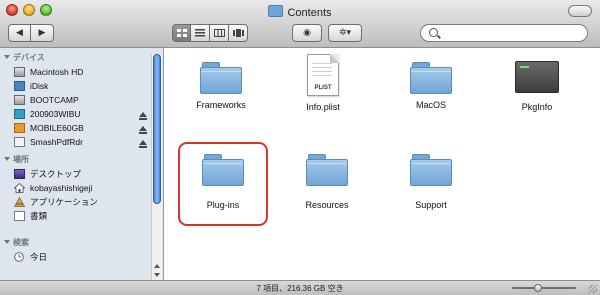 Image resolution: width=600 pixels, height=295 pixels. I want to click on toolbar-toggle-button, so click(580, 11).